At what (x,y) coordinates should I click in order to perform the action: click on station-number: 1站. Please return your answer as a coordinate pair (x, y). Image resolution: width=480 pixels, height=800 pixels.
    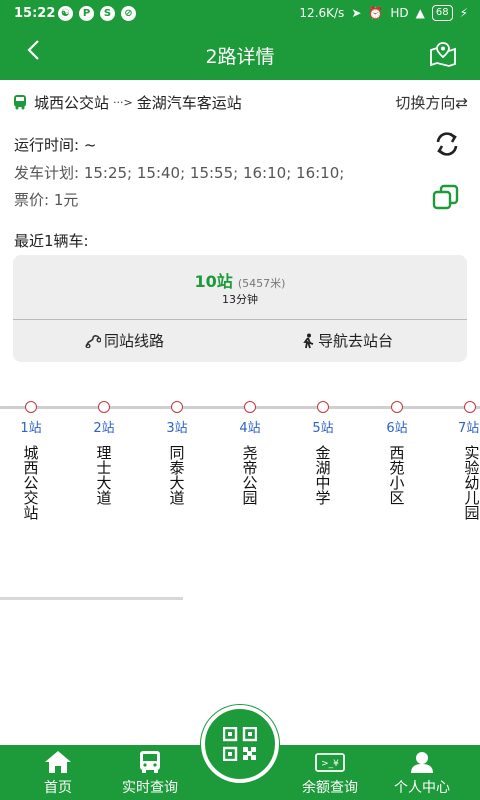
    Looking at the image, I should click on (31, 428).